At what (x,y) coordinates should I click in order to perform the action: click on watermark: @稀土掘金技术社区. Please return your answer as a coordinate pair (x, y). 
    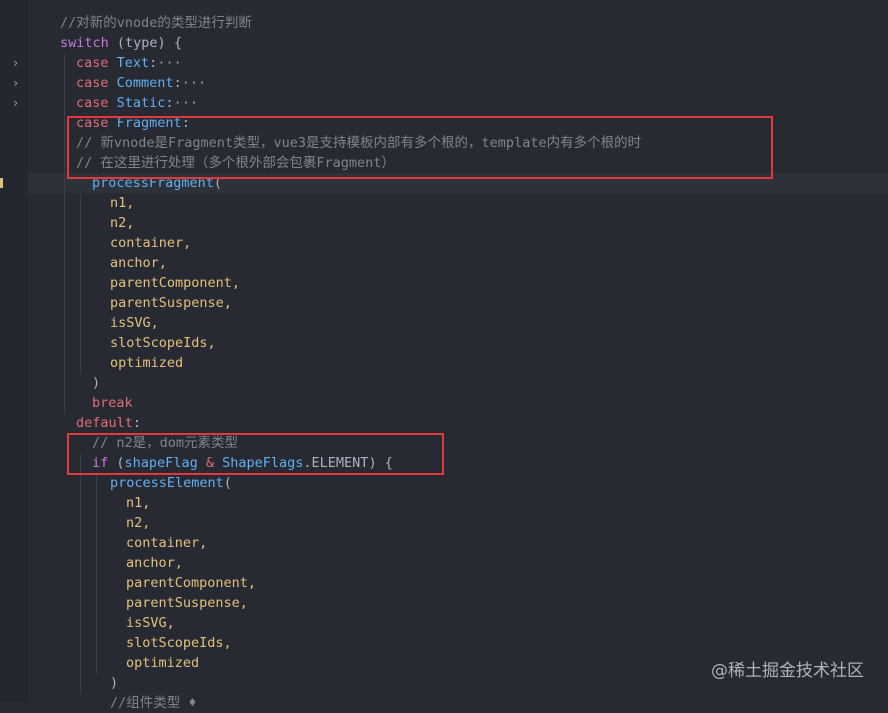
    Looking at the image, I should click on (787, 671).